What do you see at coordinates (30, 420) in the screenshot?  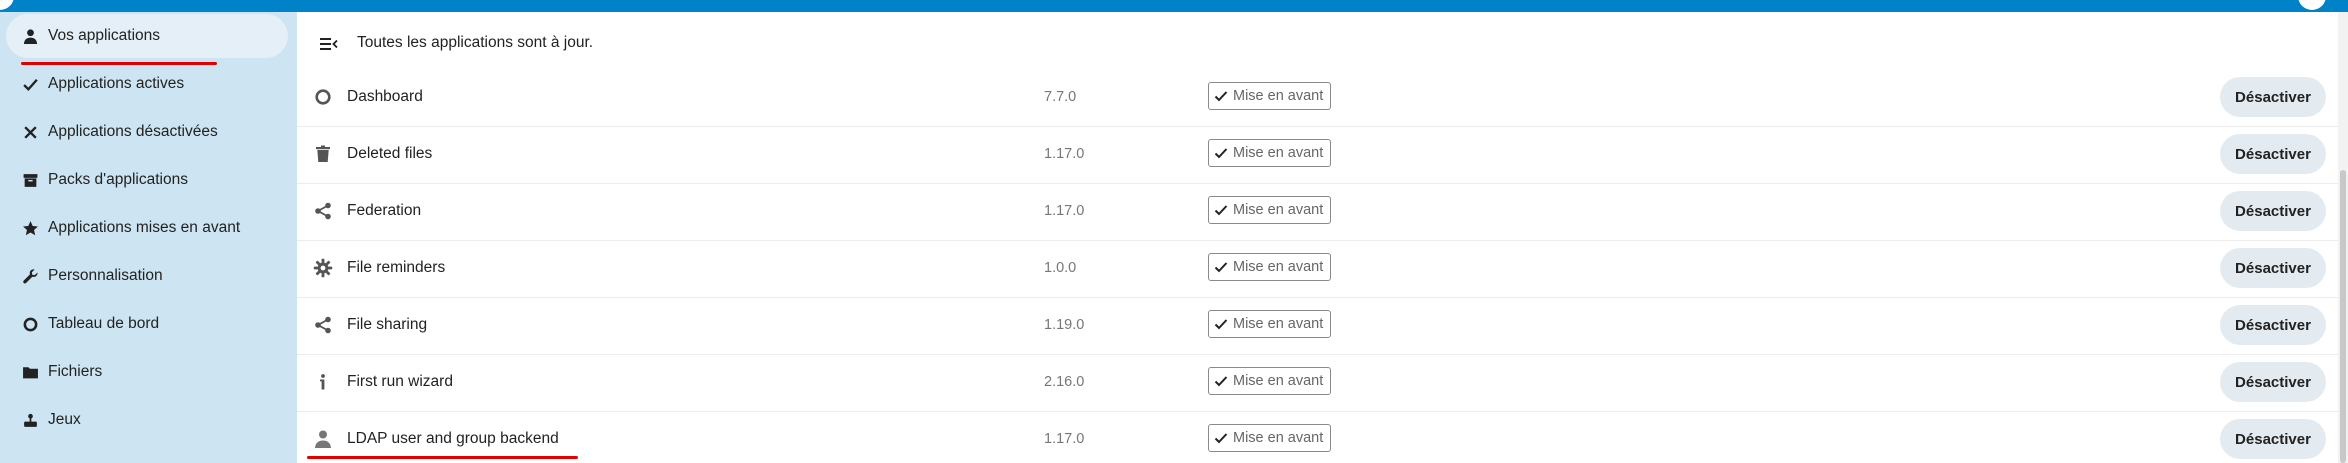 I see `games-icon` at bounding box center [30, 420].